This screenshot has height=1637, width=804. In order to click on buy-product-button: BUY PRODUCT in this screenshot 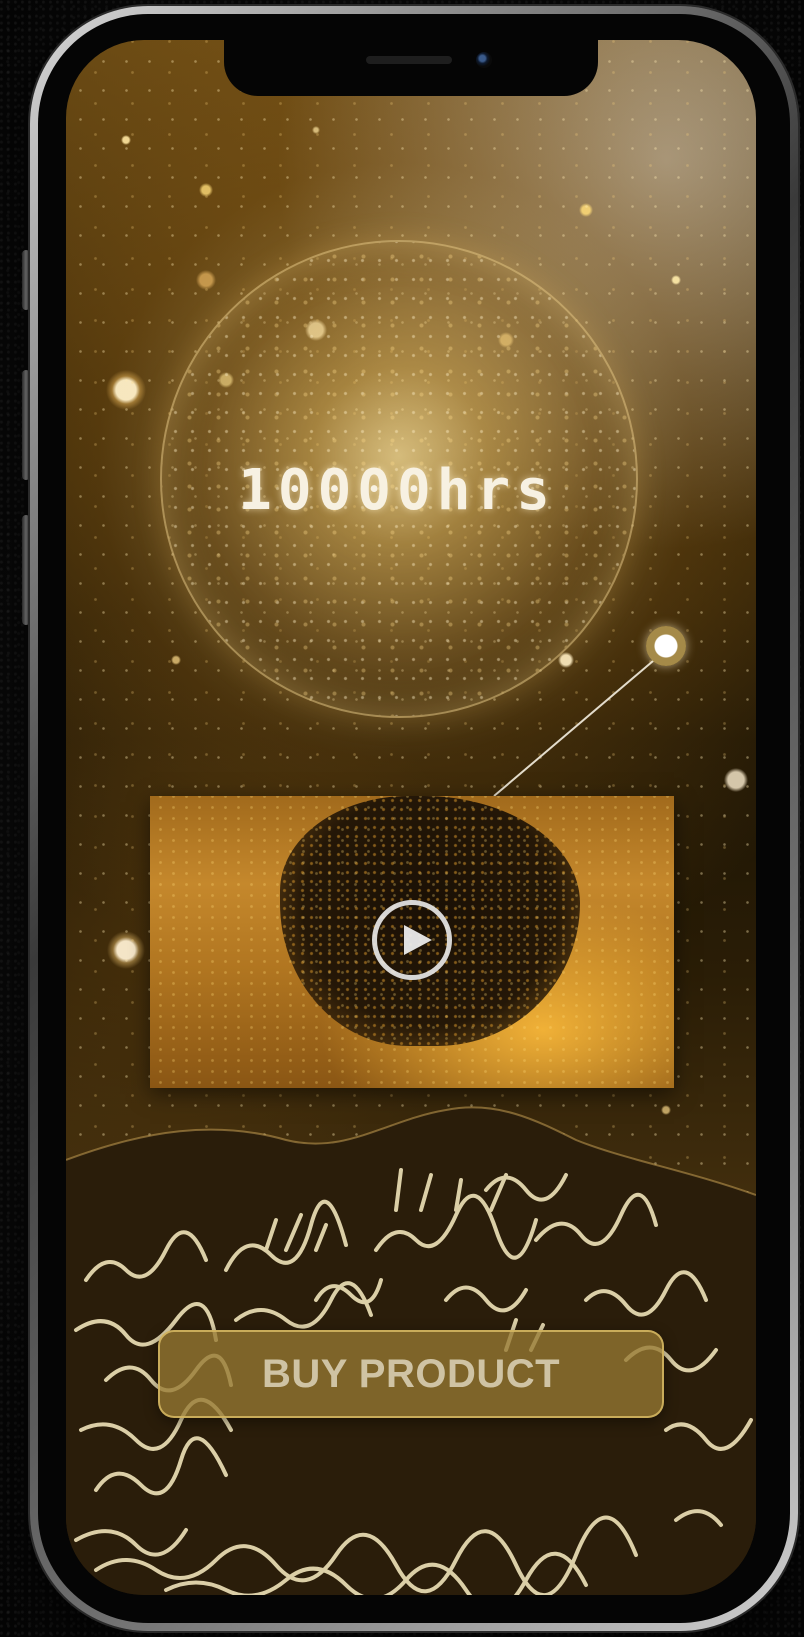, I will do `click(411, 1374)`.